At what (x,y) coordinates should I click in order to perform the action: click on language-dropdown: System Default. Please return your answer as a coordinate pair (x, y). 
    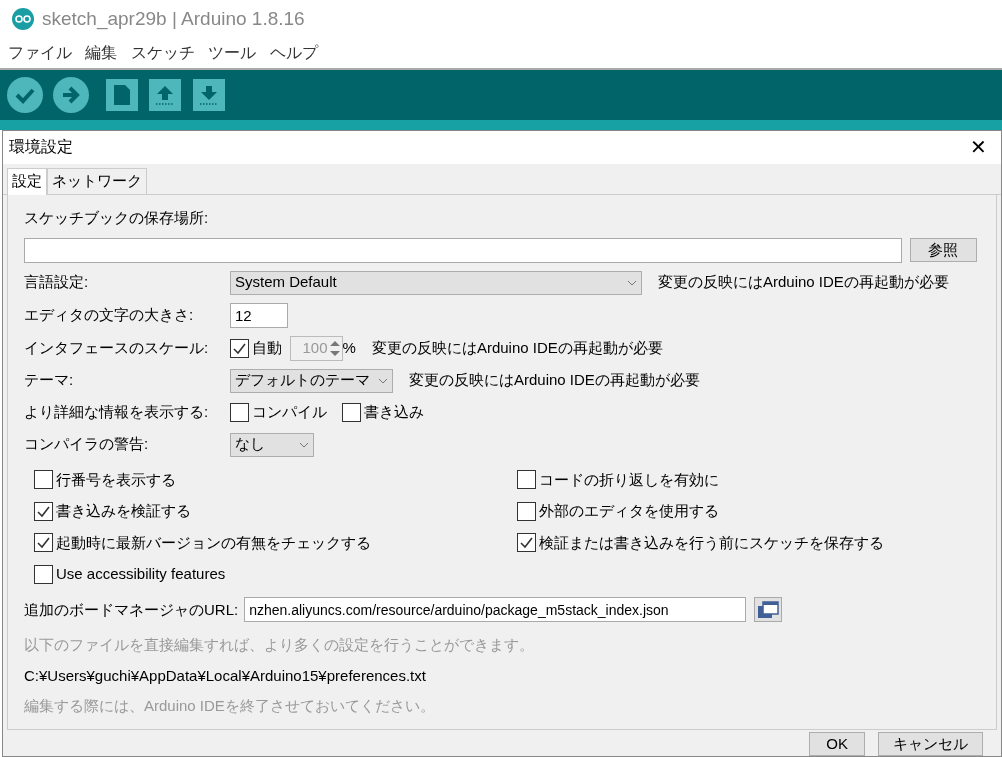
    Looking at the image, I should click on (436, 282).